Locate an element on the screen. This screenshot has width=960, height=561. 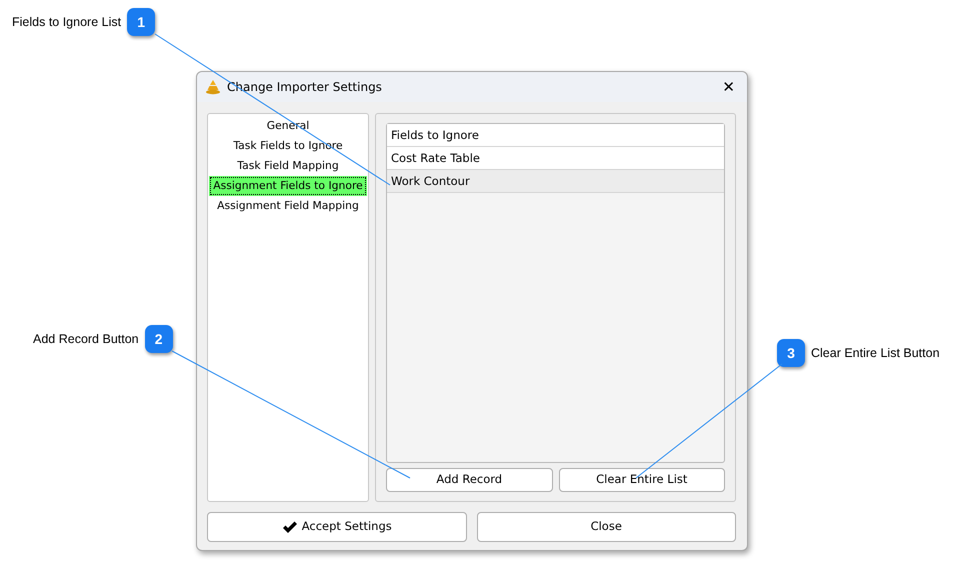
table-row: Work Contour is located at coordinates (555, 181).